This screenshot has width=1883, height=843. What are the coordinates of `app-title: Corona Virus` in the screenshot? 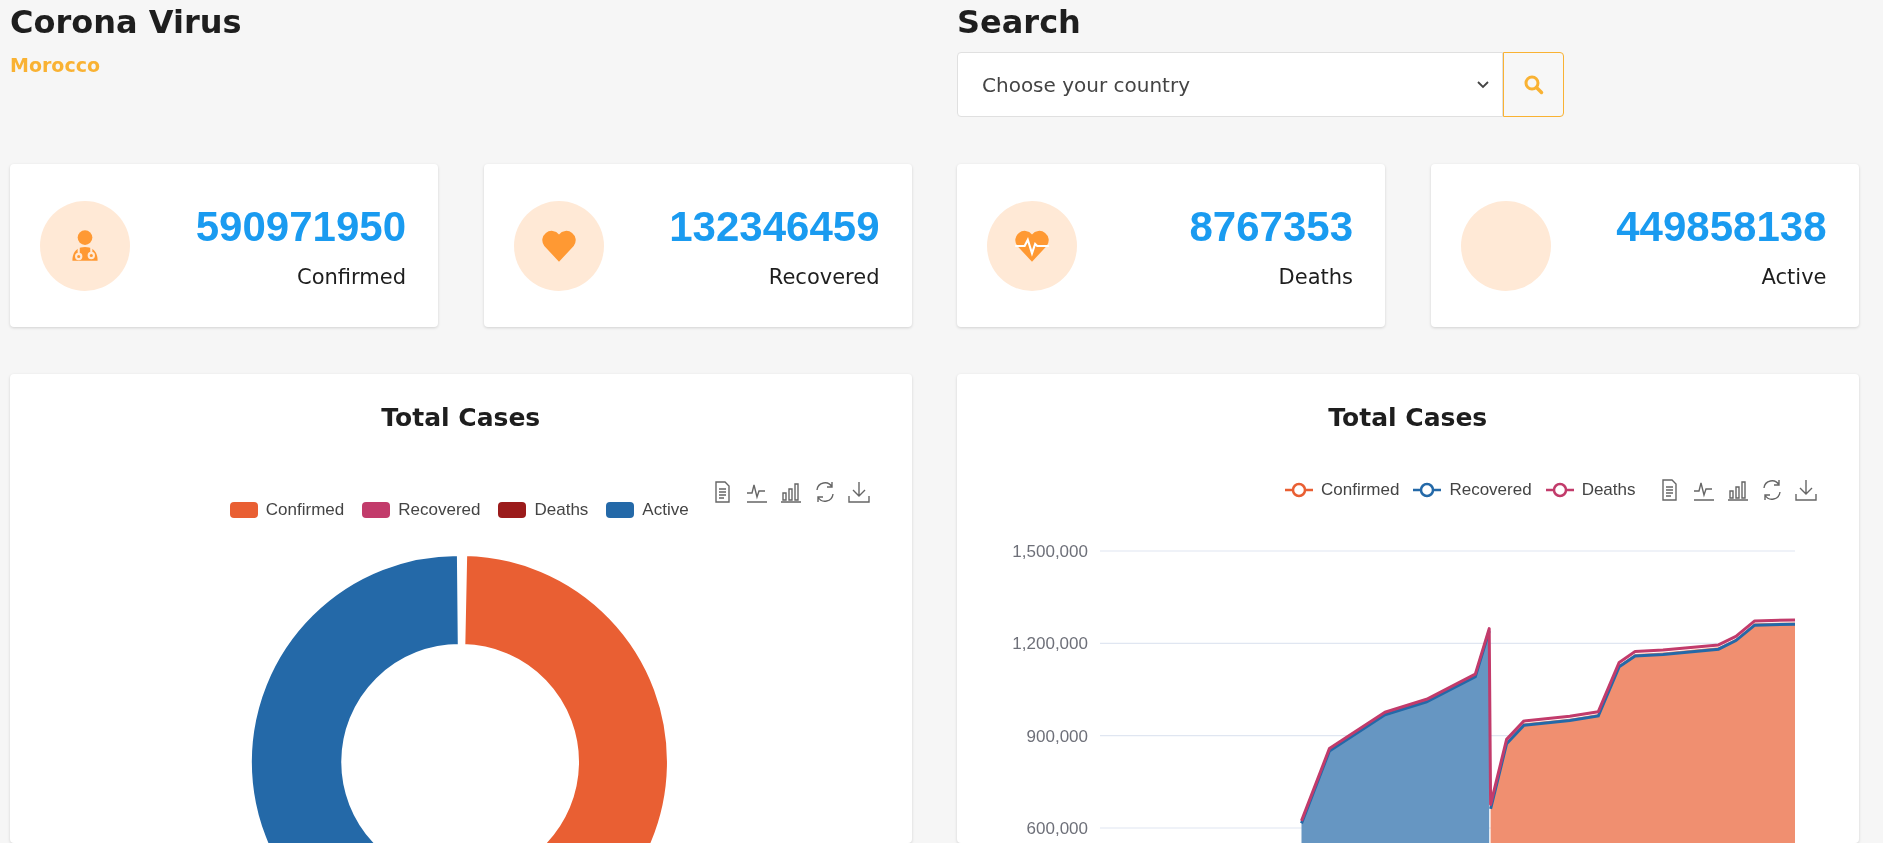 It's located at (126, 22).